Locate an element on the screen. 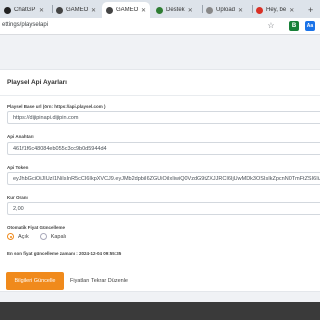 Image resolution: width=320 pixels, height=320 pixels. browser-toolbar: ettings/playselapi ☆ B Aa is located at coordinates (160, 26).